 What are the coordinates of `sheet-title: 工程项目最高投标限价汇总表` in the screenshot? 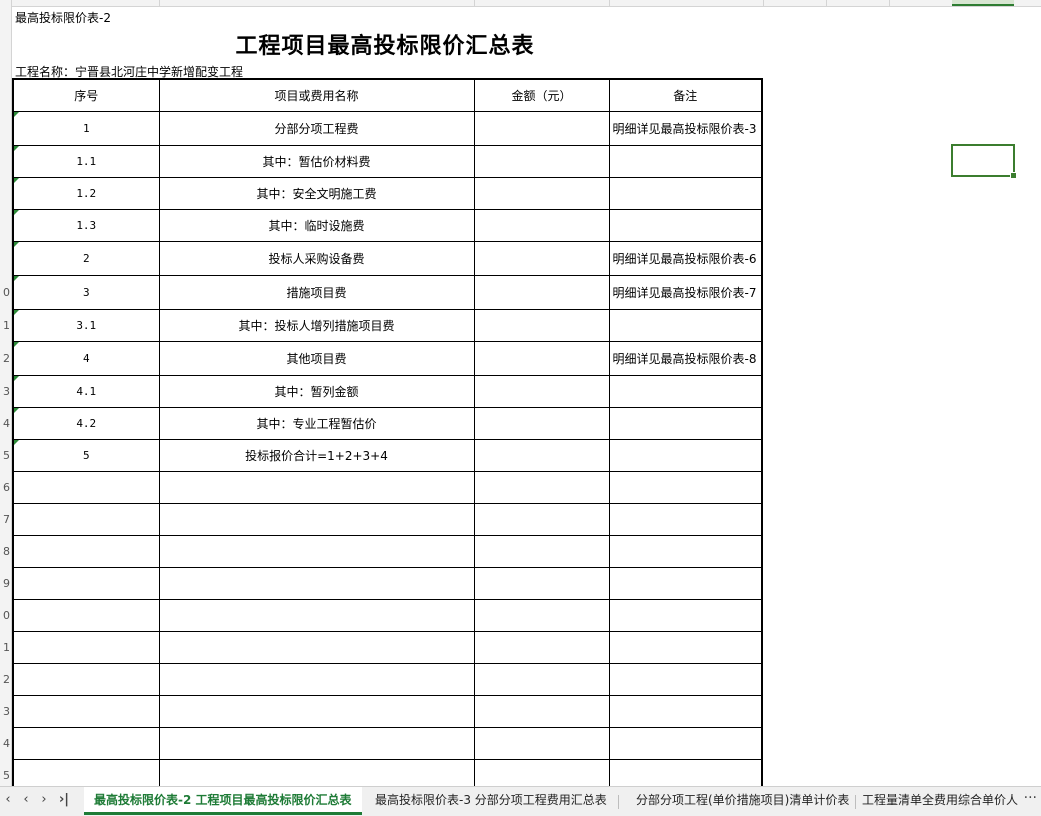 It's located at (385, 44).